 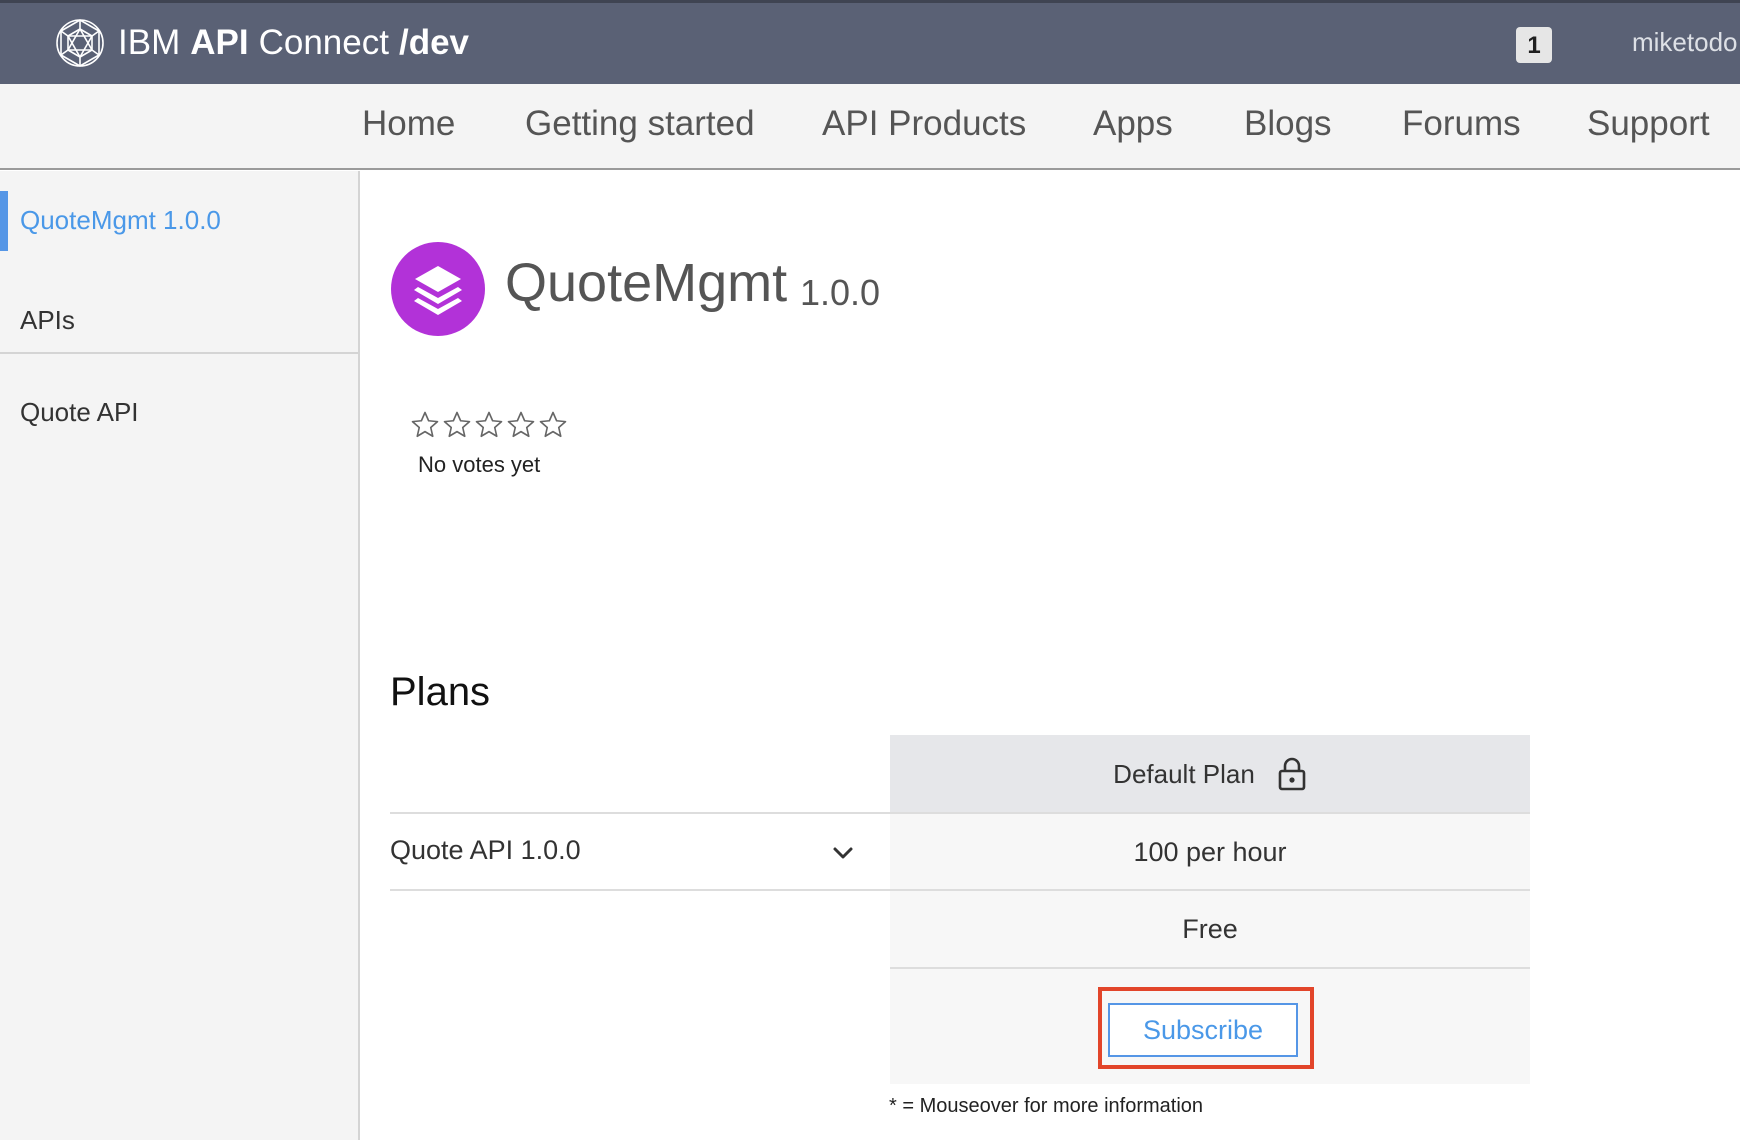 I want to click on sidebar-section-apis: APIs, so click(x=47, y=320).